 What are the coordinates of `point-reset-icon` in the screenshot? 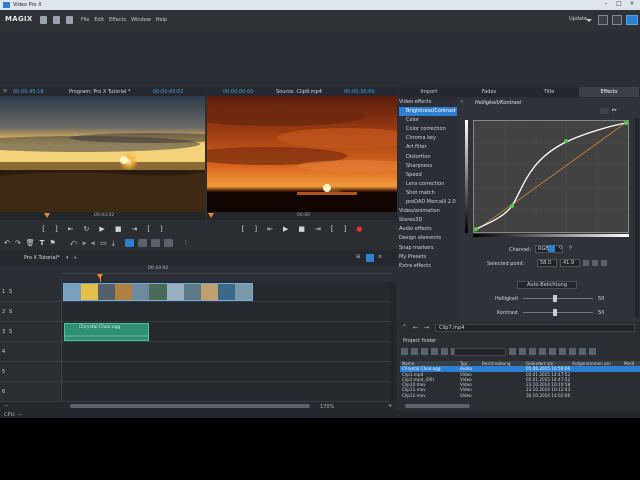 It's located at (604, 263).